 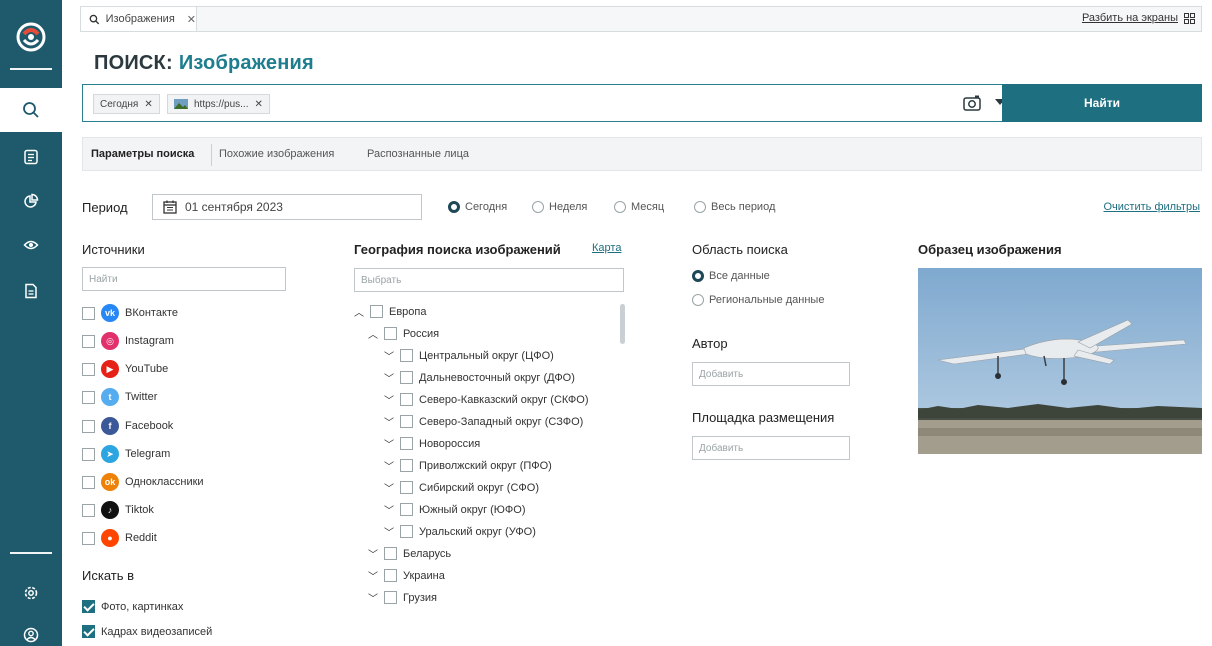 What do you see at coordinates (406, 575) in the screenshot?
I see `geo-item: ﹀ Украина` at bounding box center [406, 575].